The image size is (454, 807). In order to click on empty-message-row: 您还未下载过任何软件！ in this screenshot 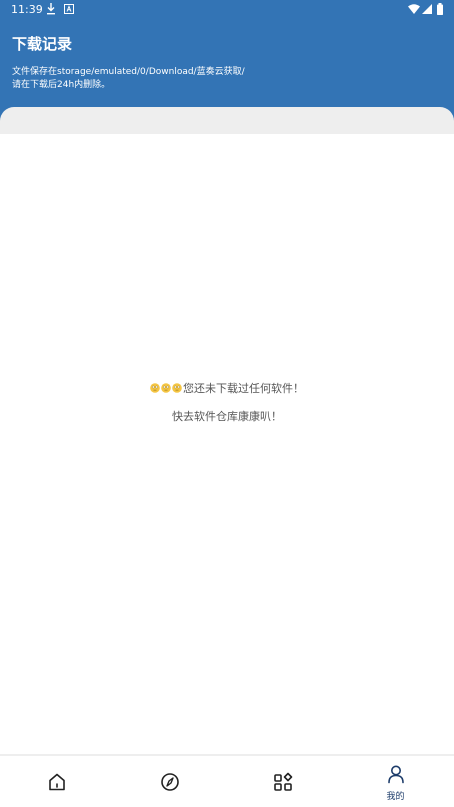, I will do `click(227, 388)`.